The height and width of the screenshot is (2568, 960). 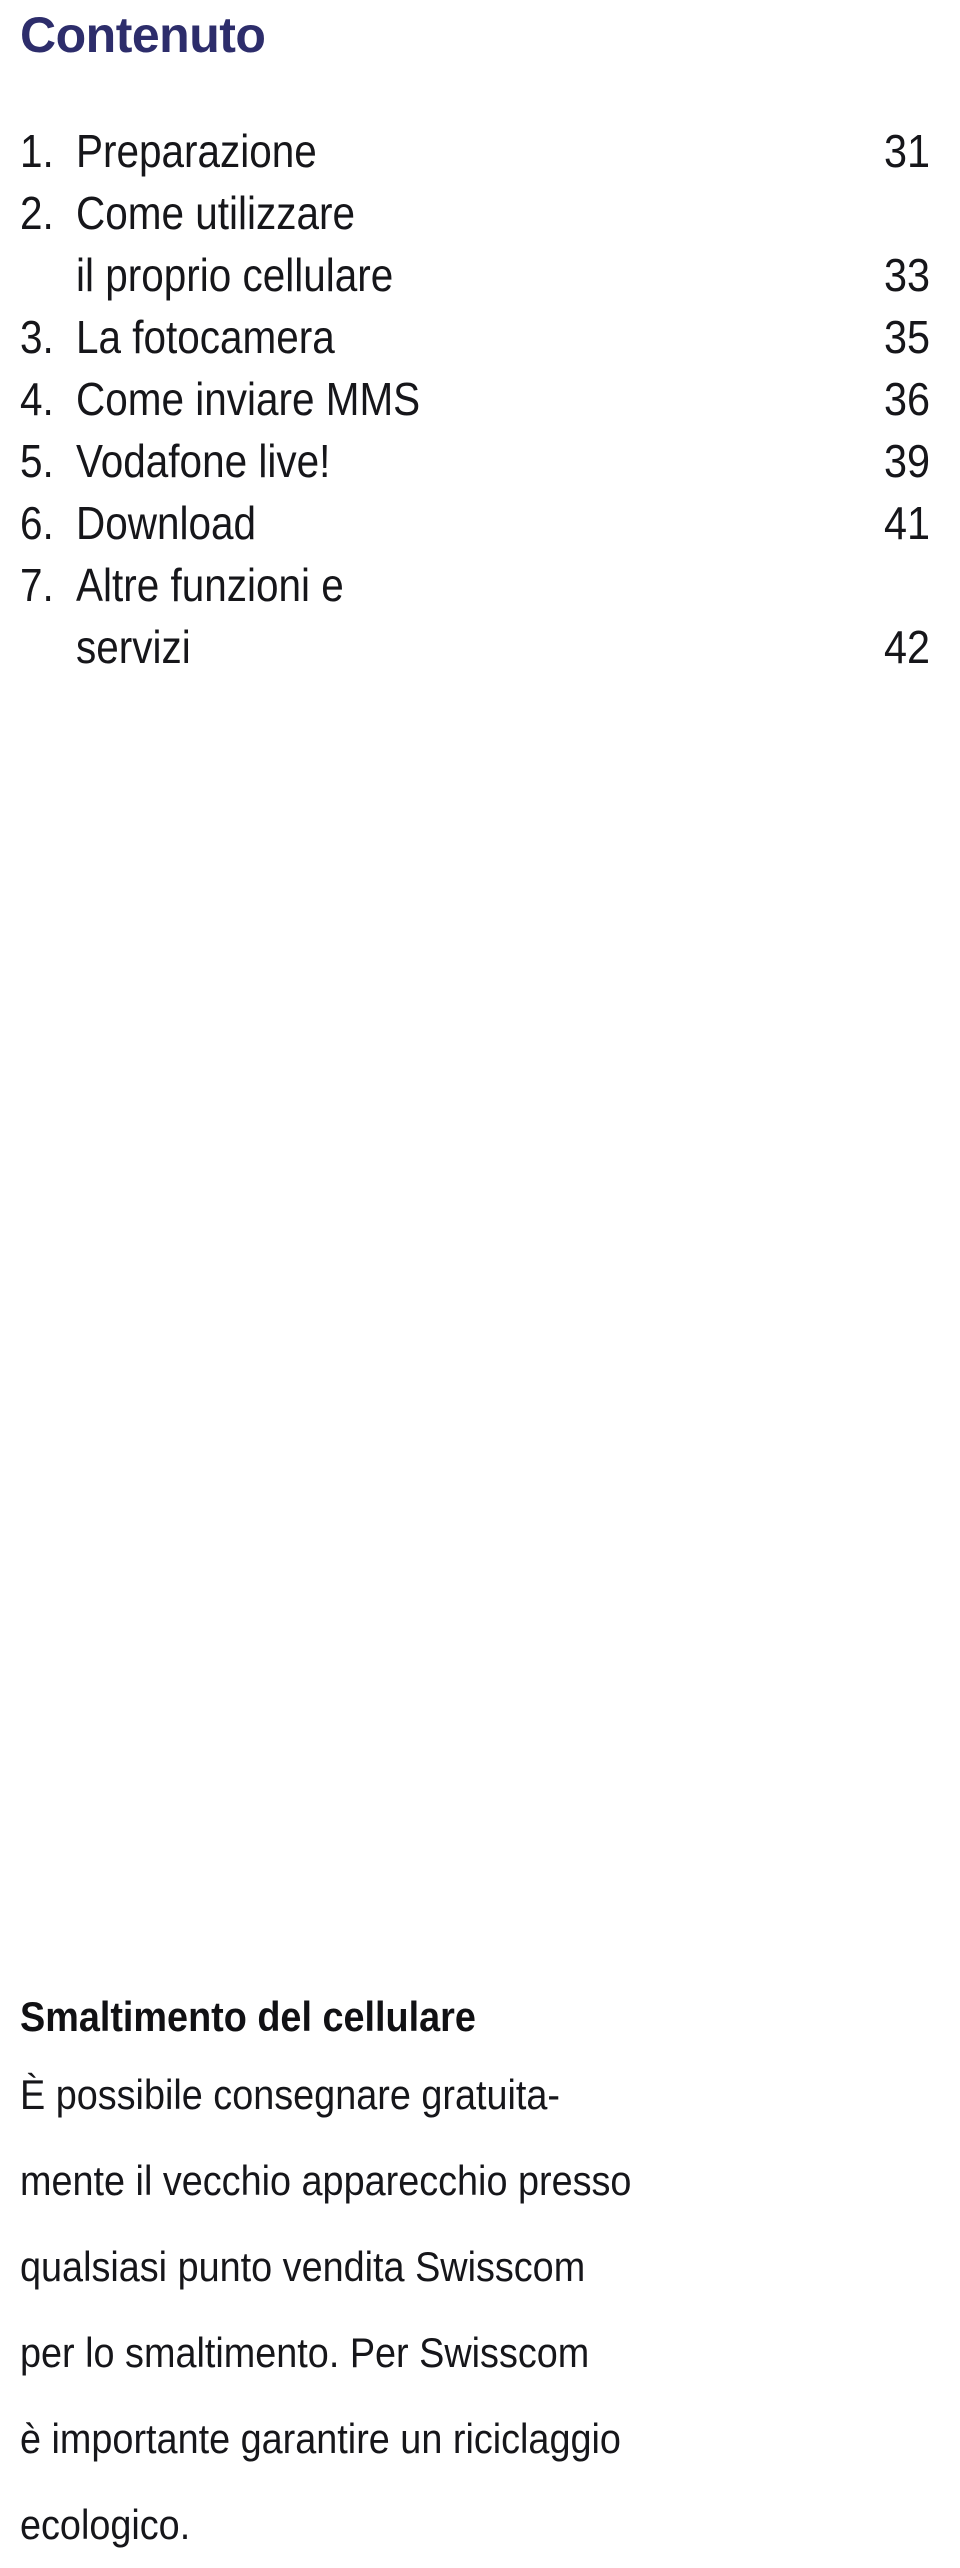 I want to click on toc-entry-page: 42, so click(x=906, y=647).